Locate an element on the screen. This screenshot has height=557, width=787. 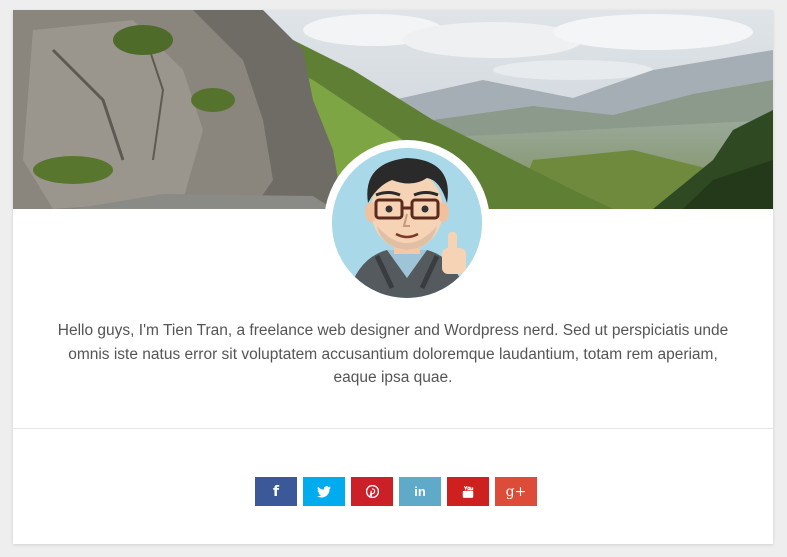
twitter-icon is located at coordinates (324, 491).